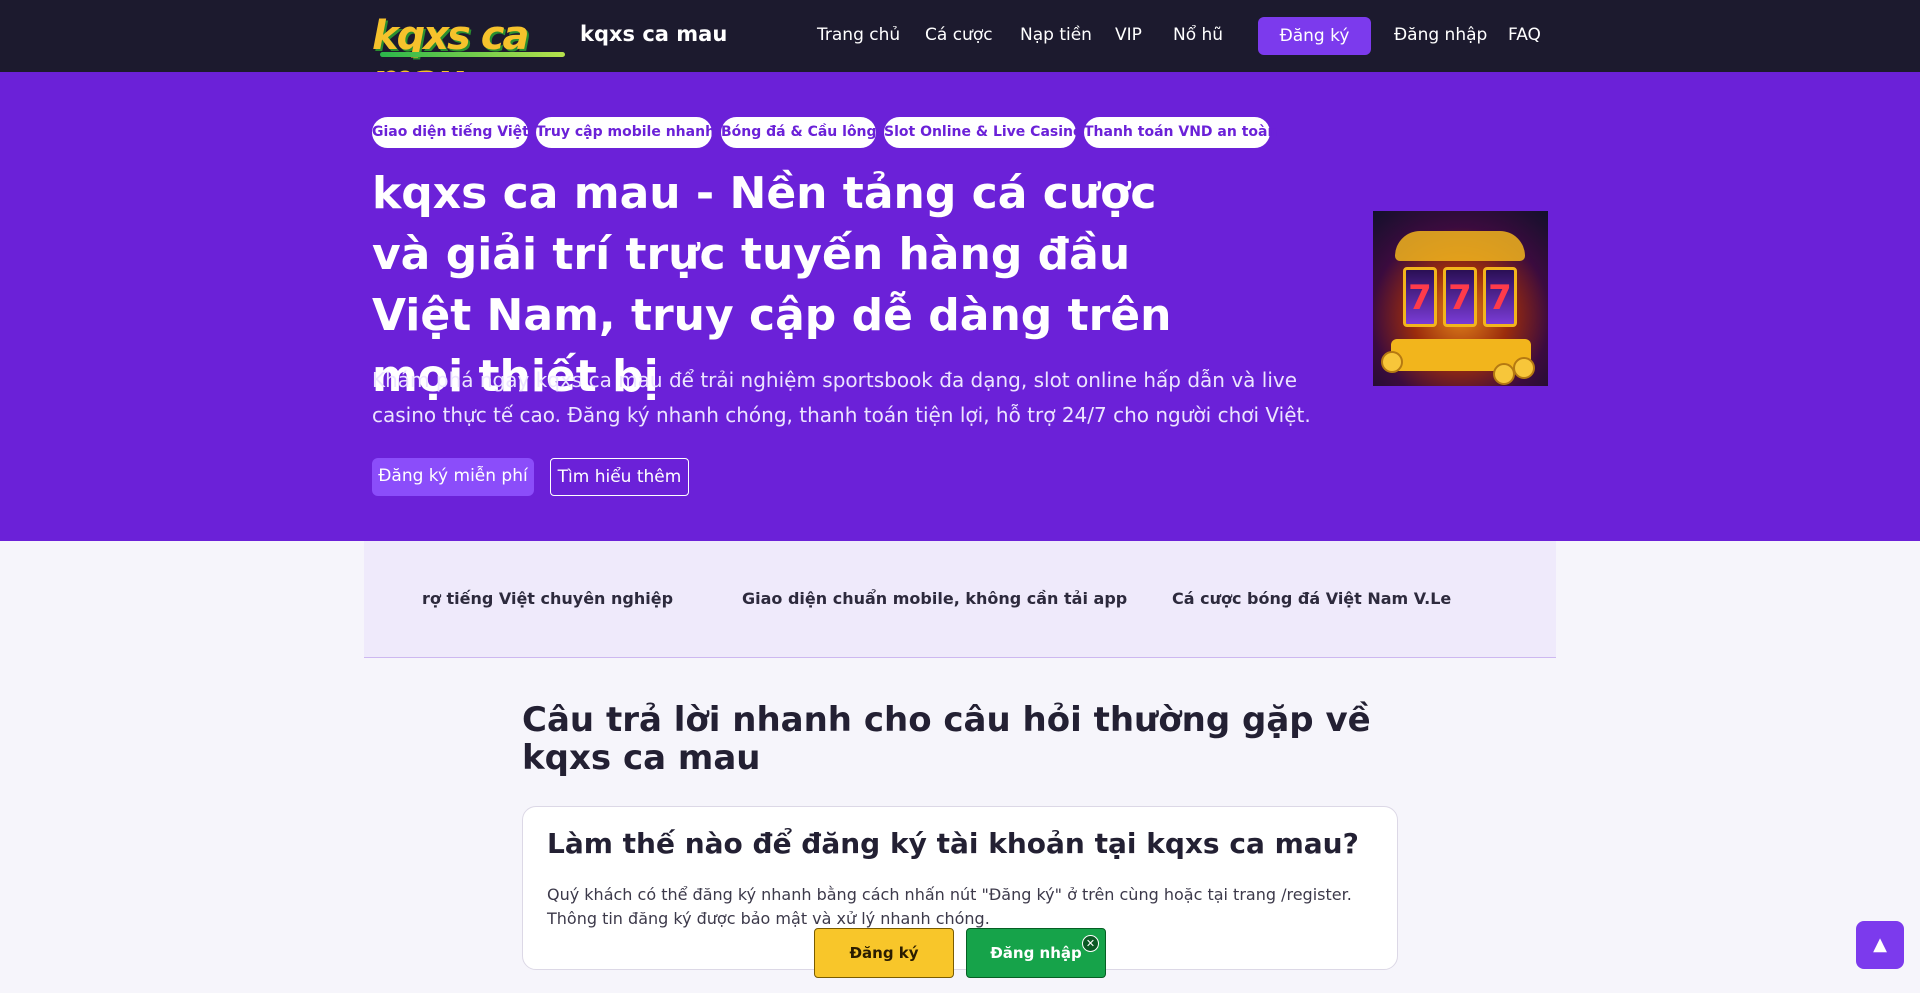 Image resolution: width=1920 pixels, height=993 pixels. What do you see at coordinates (1056, 35) in the screenshot?
I see `nav-deposit: Nạp tiền` at bounding box center [1056, 35].